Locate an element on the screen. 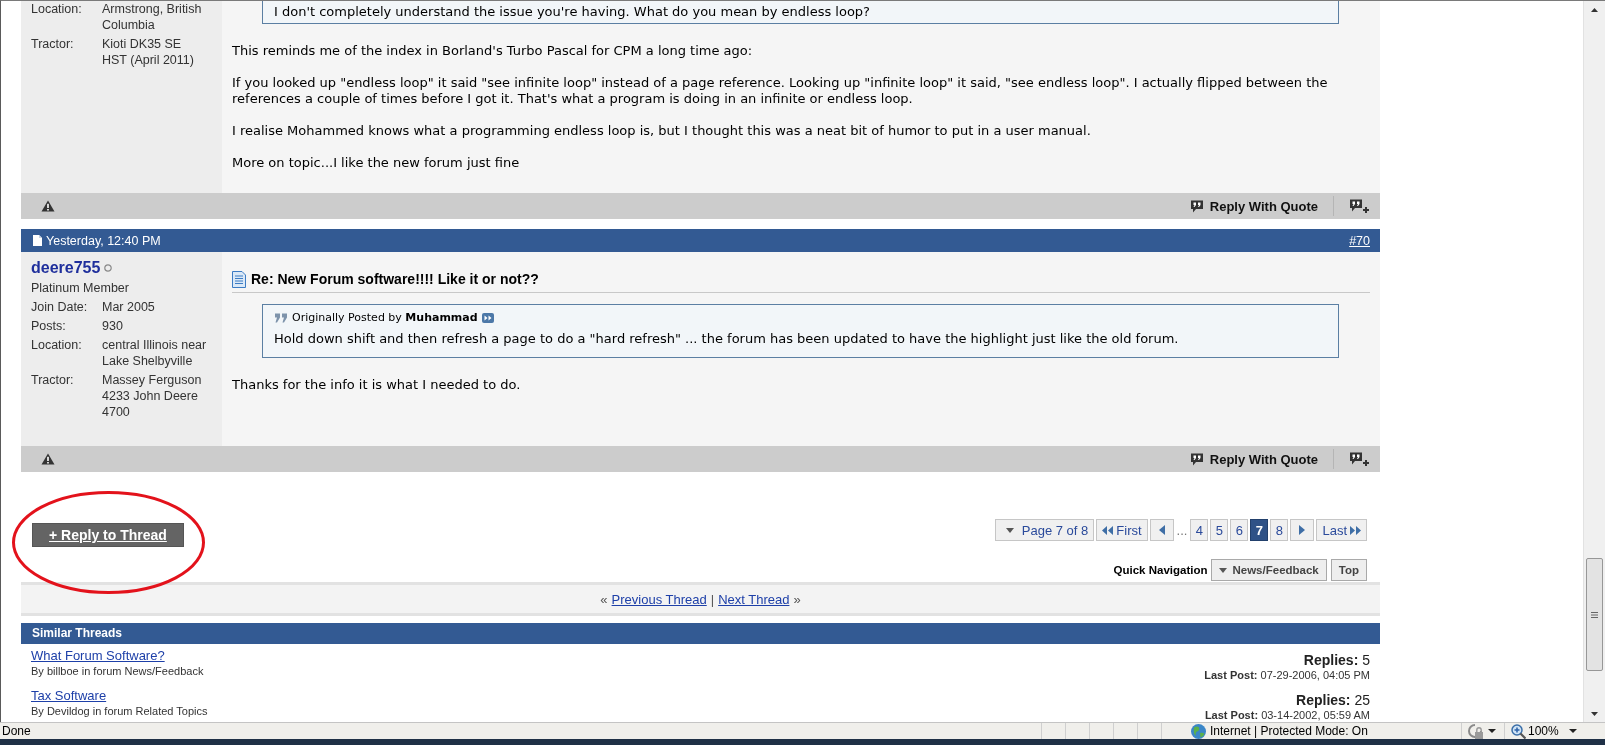 The image size is (1605, 745). post-paragraph: If you looked up "endless loop" it said "see infinite loop" instead of a page reference. Looking up "infinite loop" it said, "see endless loop". I actually flipped between the references a couple of times before I got it. That's what a program is doing in an infinite or endless loop. is located at coordinates (780, 91).